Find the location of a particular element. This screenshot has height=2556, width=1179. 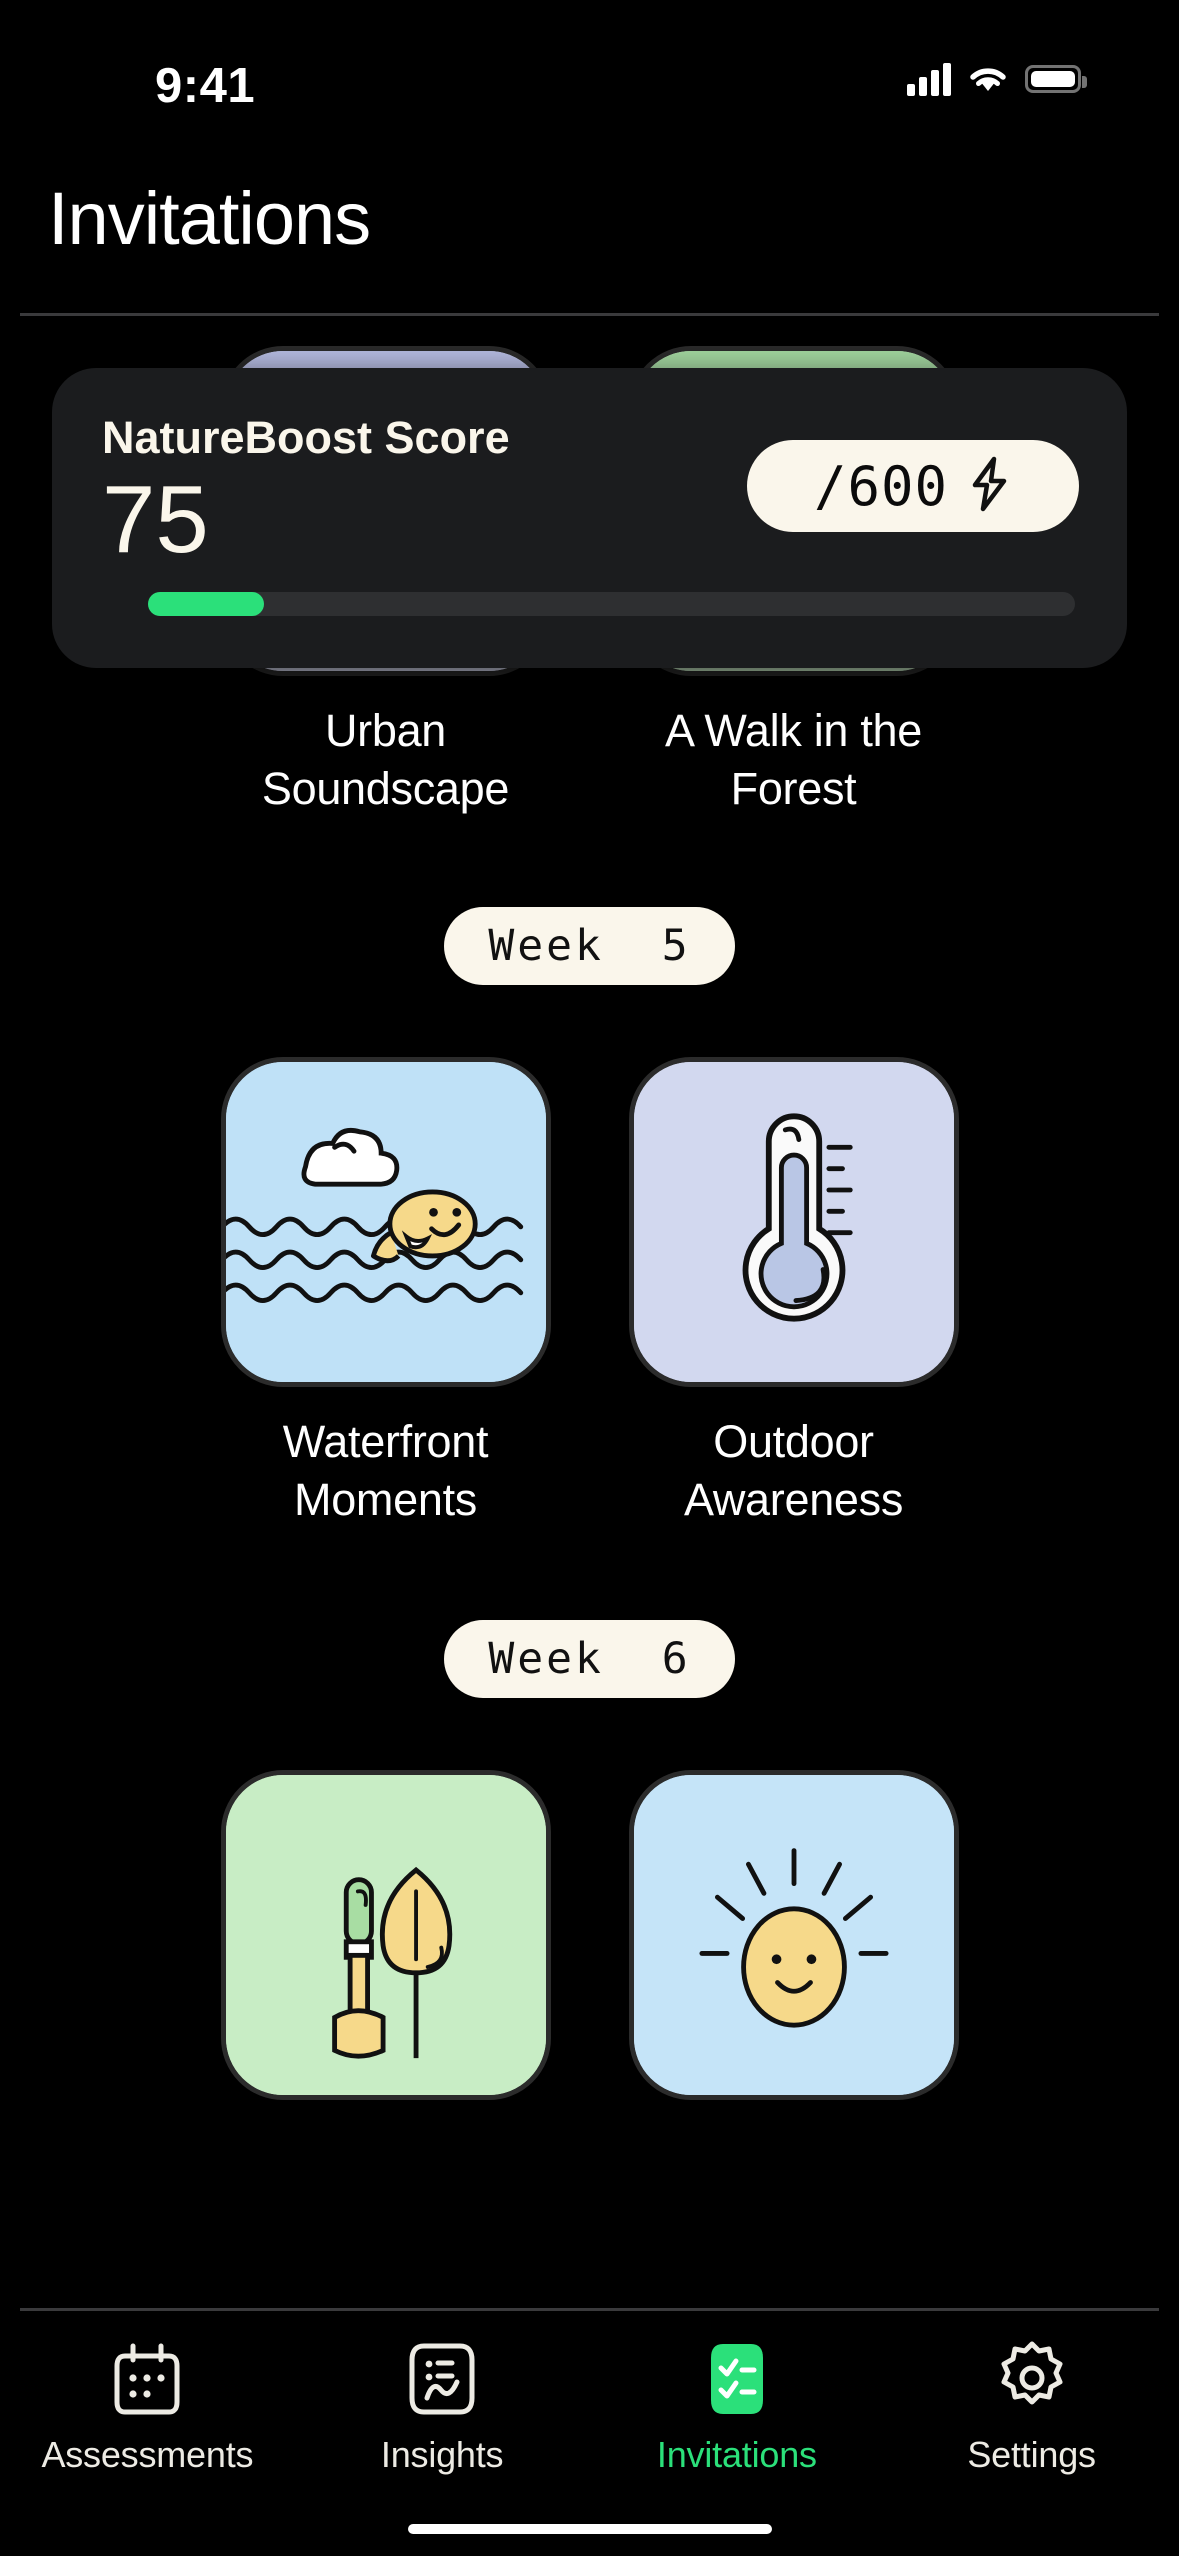

tabbar-divider is located at coordinates (589, 2309).